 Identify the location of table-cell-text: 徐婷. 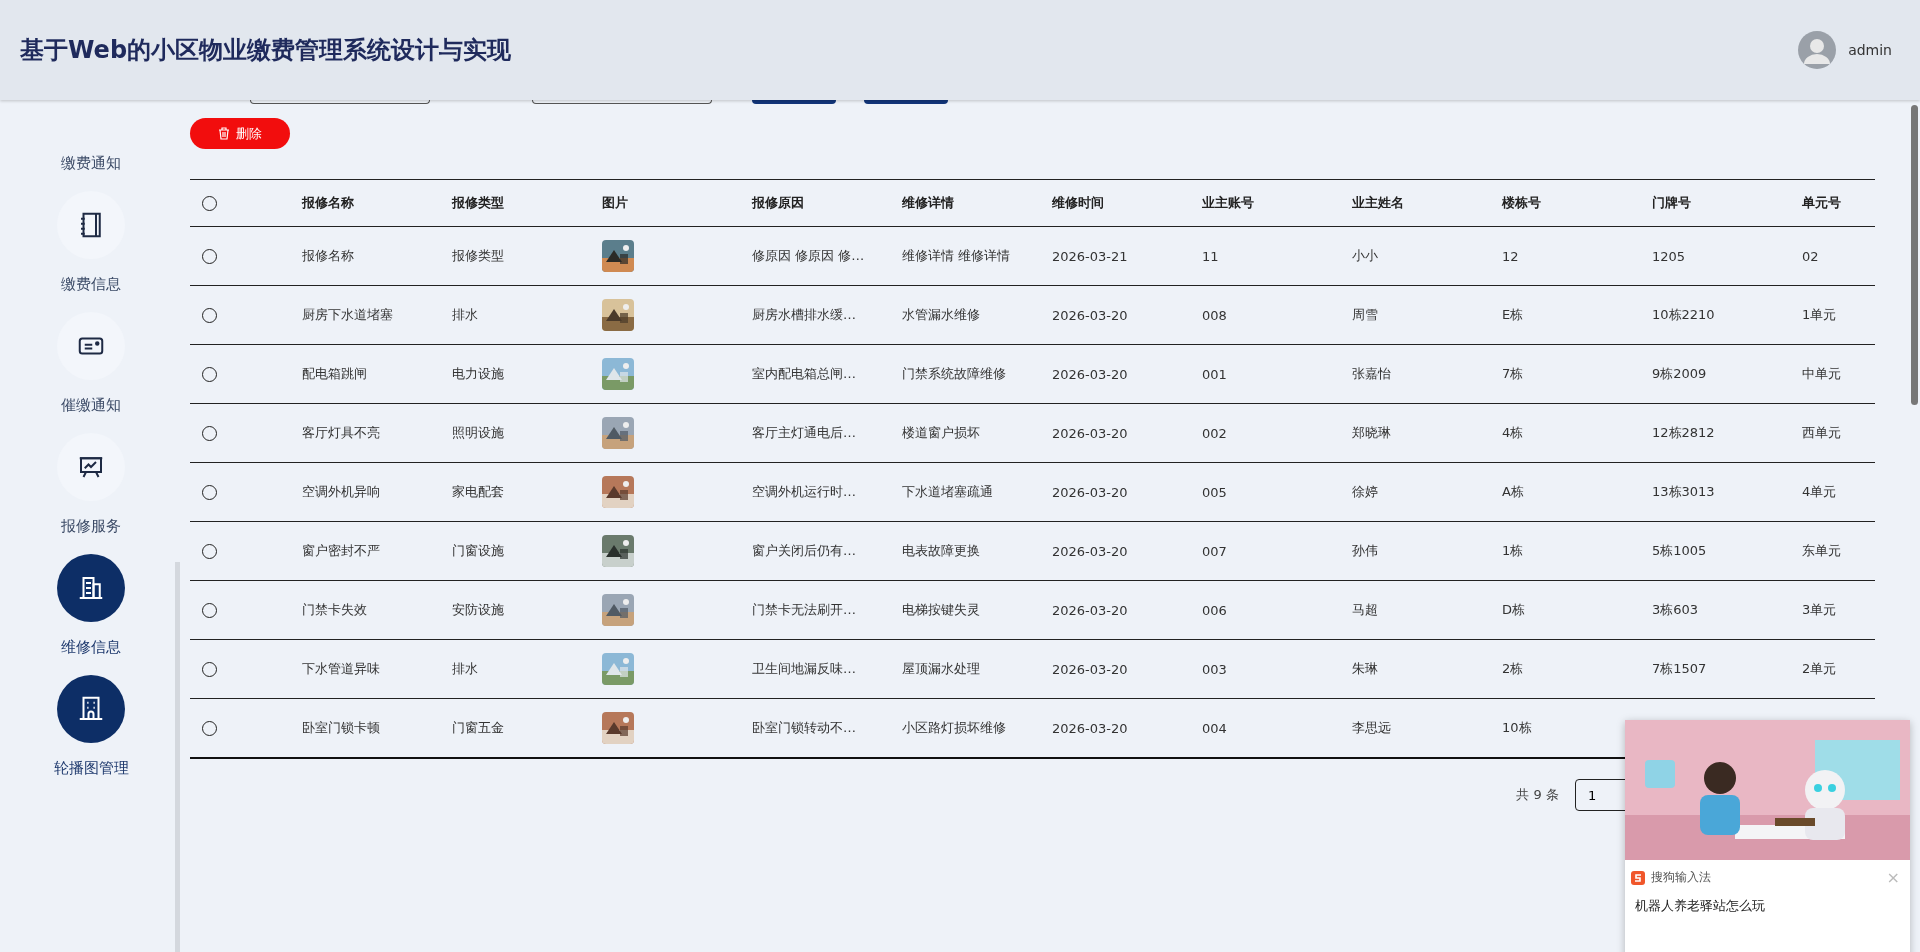
(1365, 492).